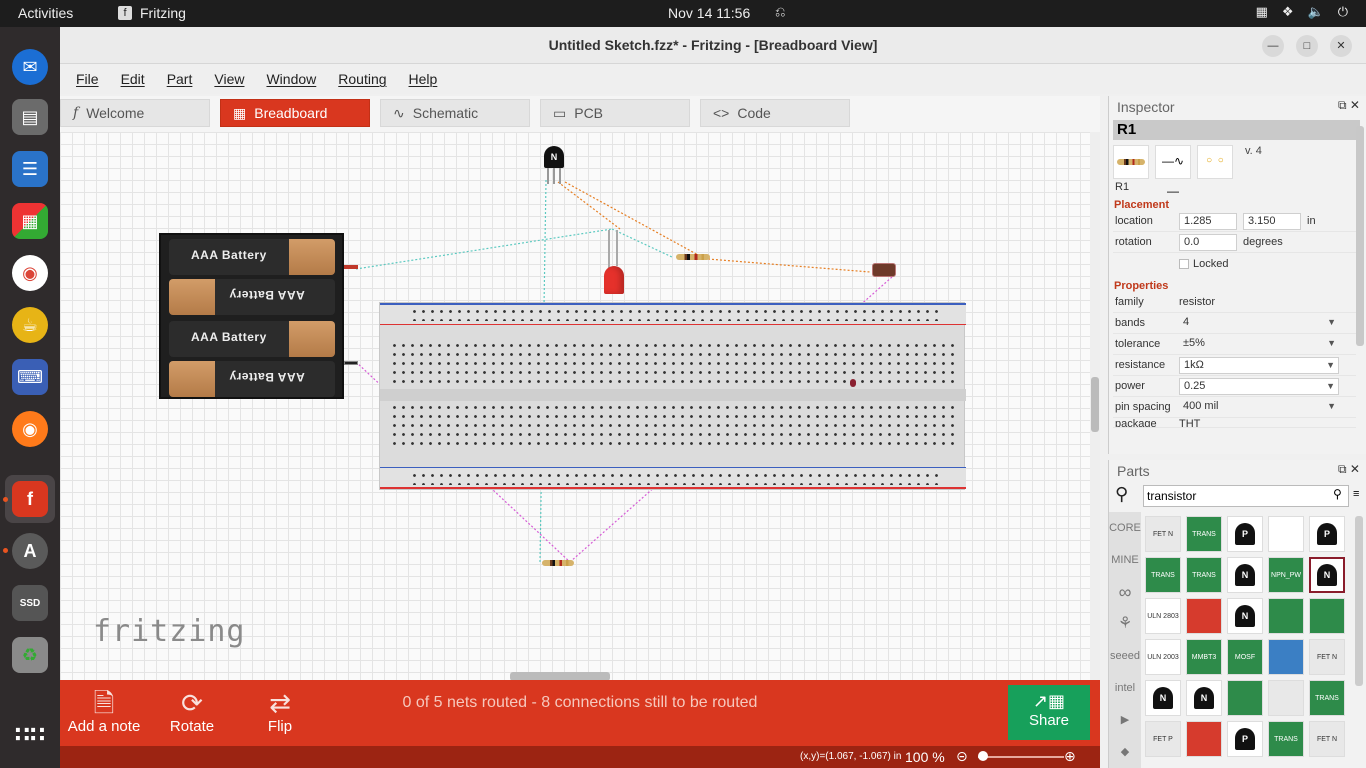  I want to click on search-submit-icon: ⚲, so click(1337, 494).